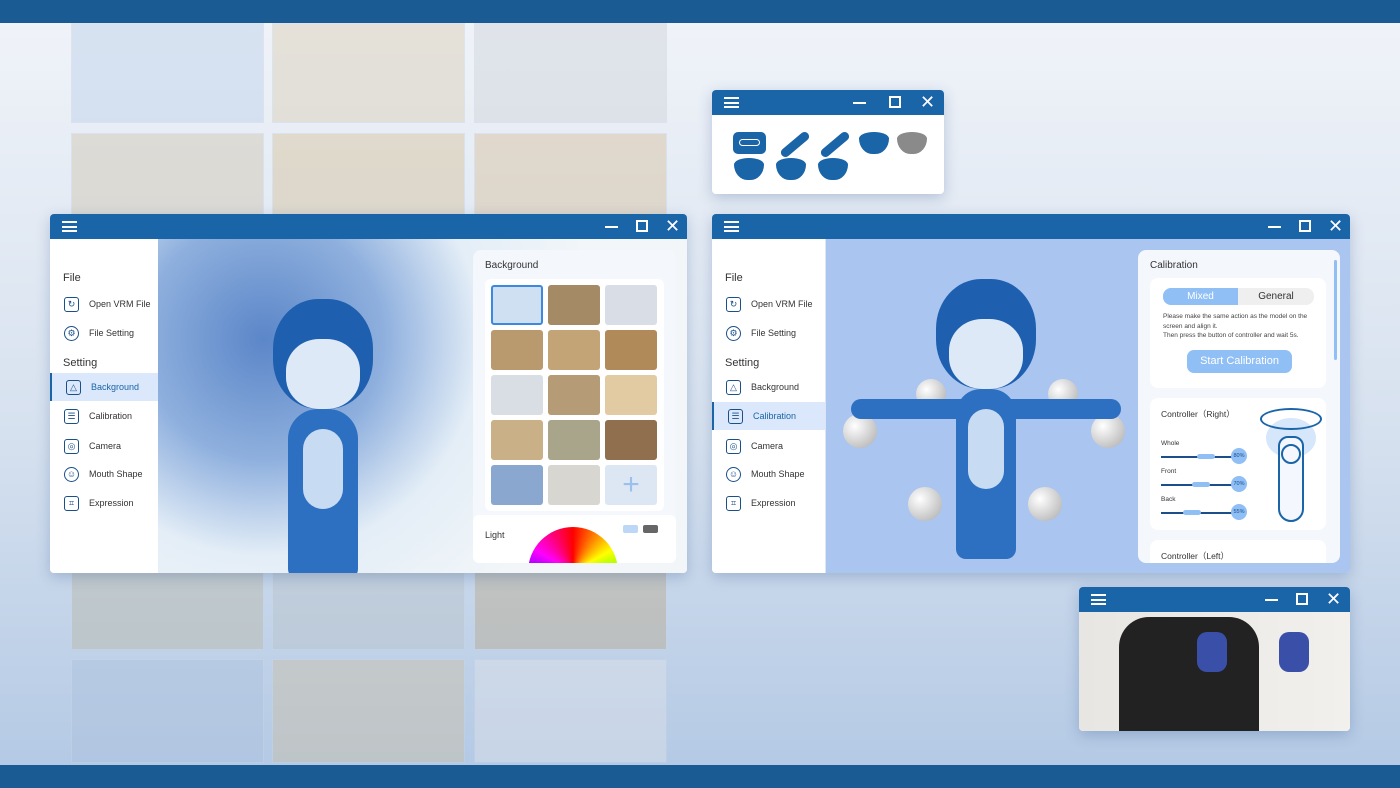  I want to click on slider-whole: Whole 80%, so click(1208, 452).